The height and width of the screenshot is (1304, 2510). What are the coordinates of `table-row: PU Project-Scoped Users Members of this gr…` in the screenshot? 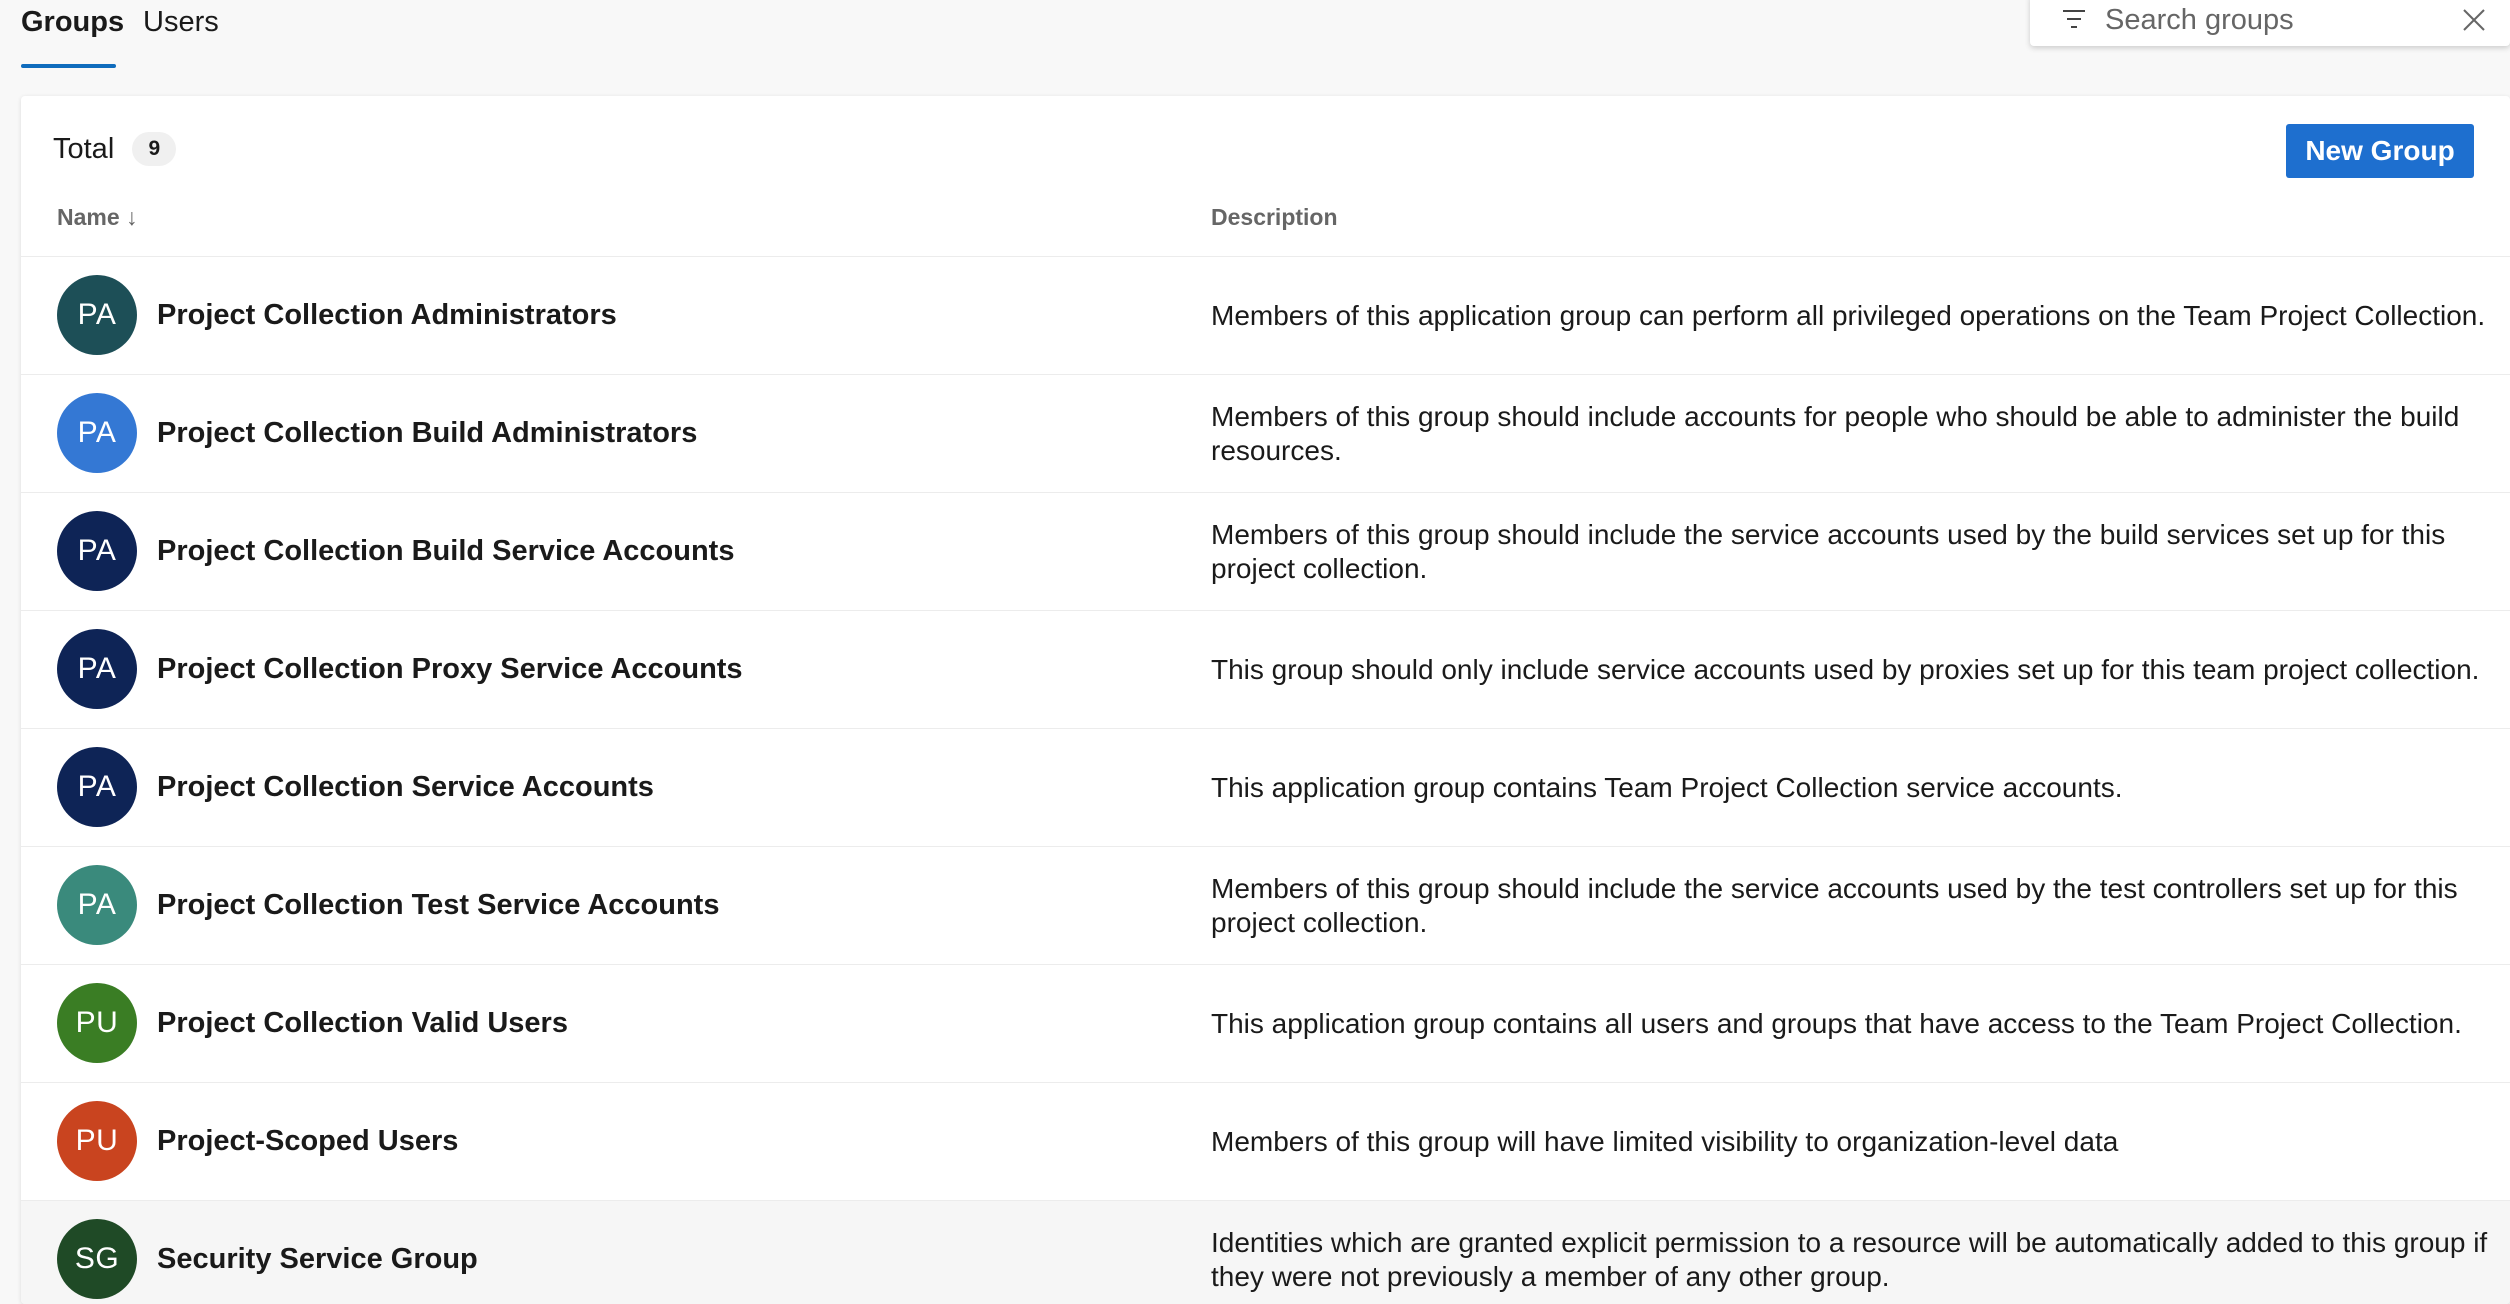 It's located at (1265, 1142).